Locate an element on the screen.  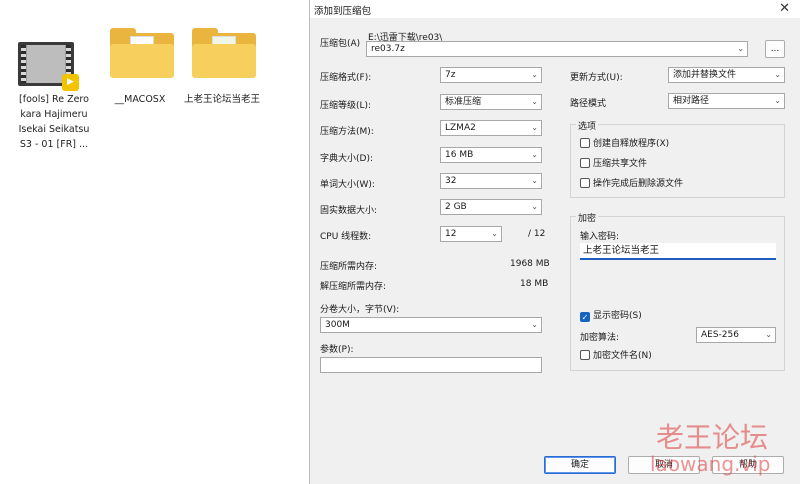
word-value: 32 is located at coordinates (451, 181).